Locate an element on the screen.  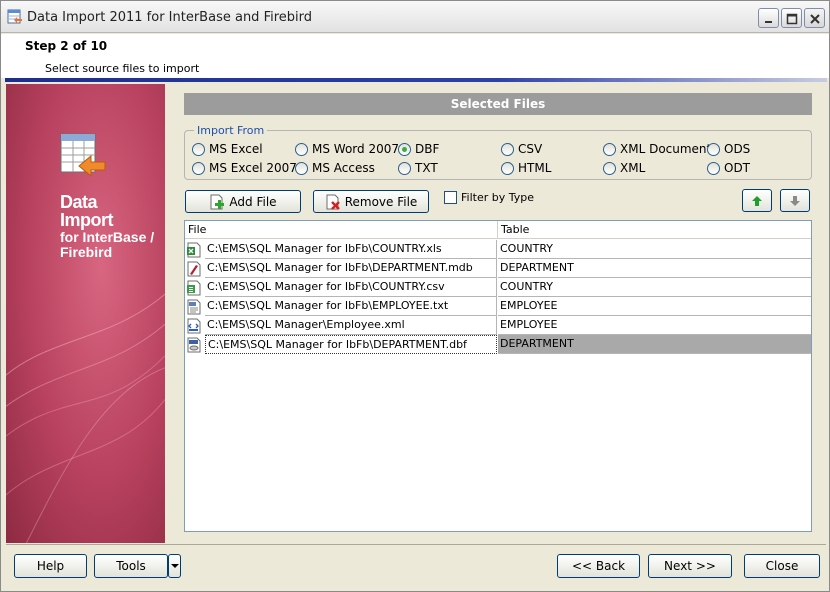
radio-indicator-selected is located at coordinates (404, 149).